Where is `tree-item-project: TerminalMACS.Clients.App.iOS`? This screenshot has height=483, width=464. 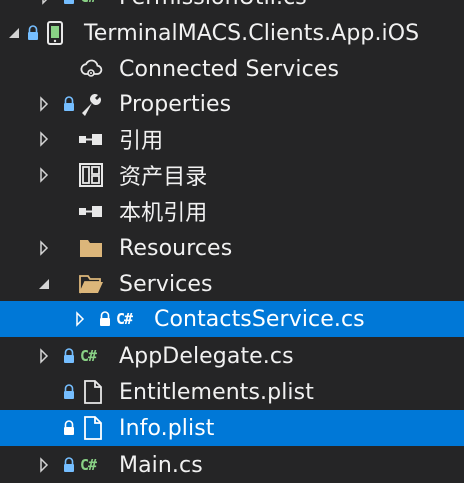 tree-item-project: TerminalMACS.Clients.App.iOS is located at coordinates (232, 33).